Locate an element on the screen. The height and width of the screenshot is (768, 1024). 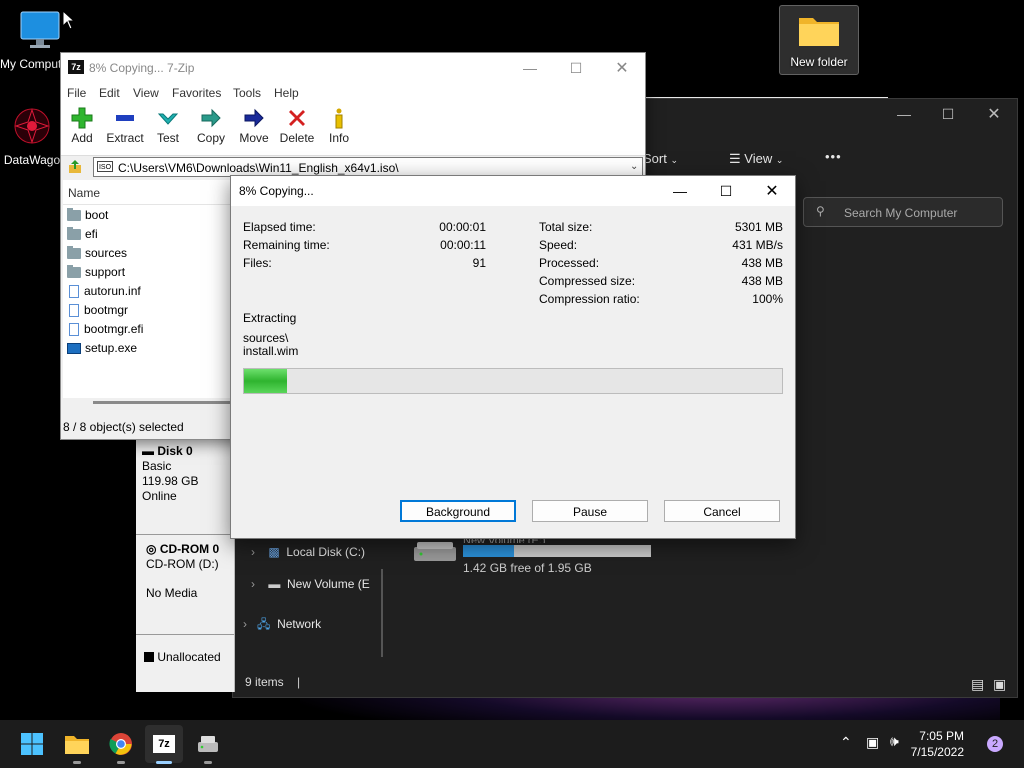
menu-tools: Tools is located at coordinates (247, 93).